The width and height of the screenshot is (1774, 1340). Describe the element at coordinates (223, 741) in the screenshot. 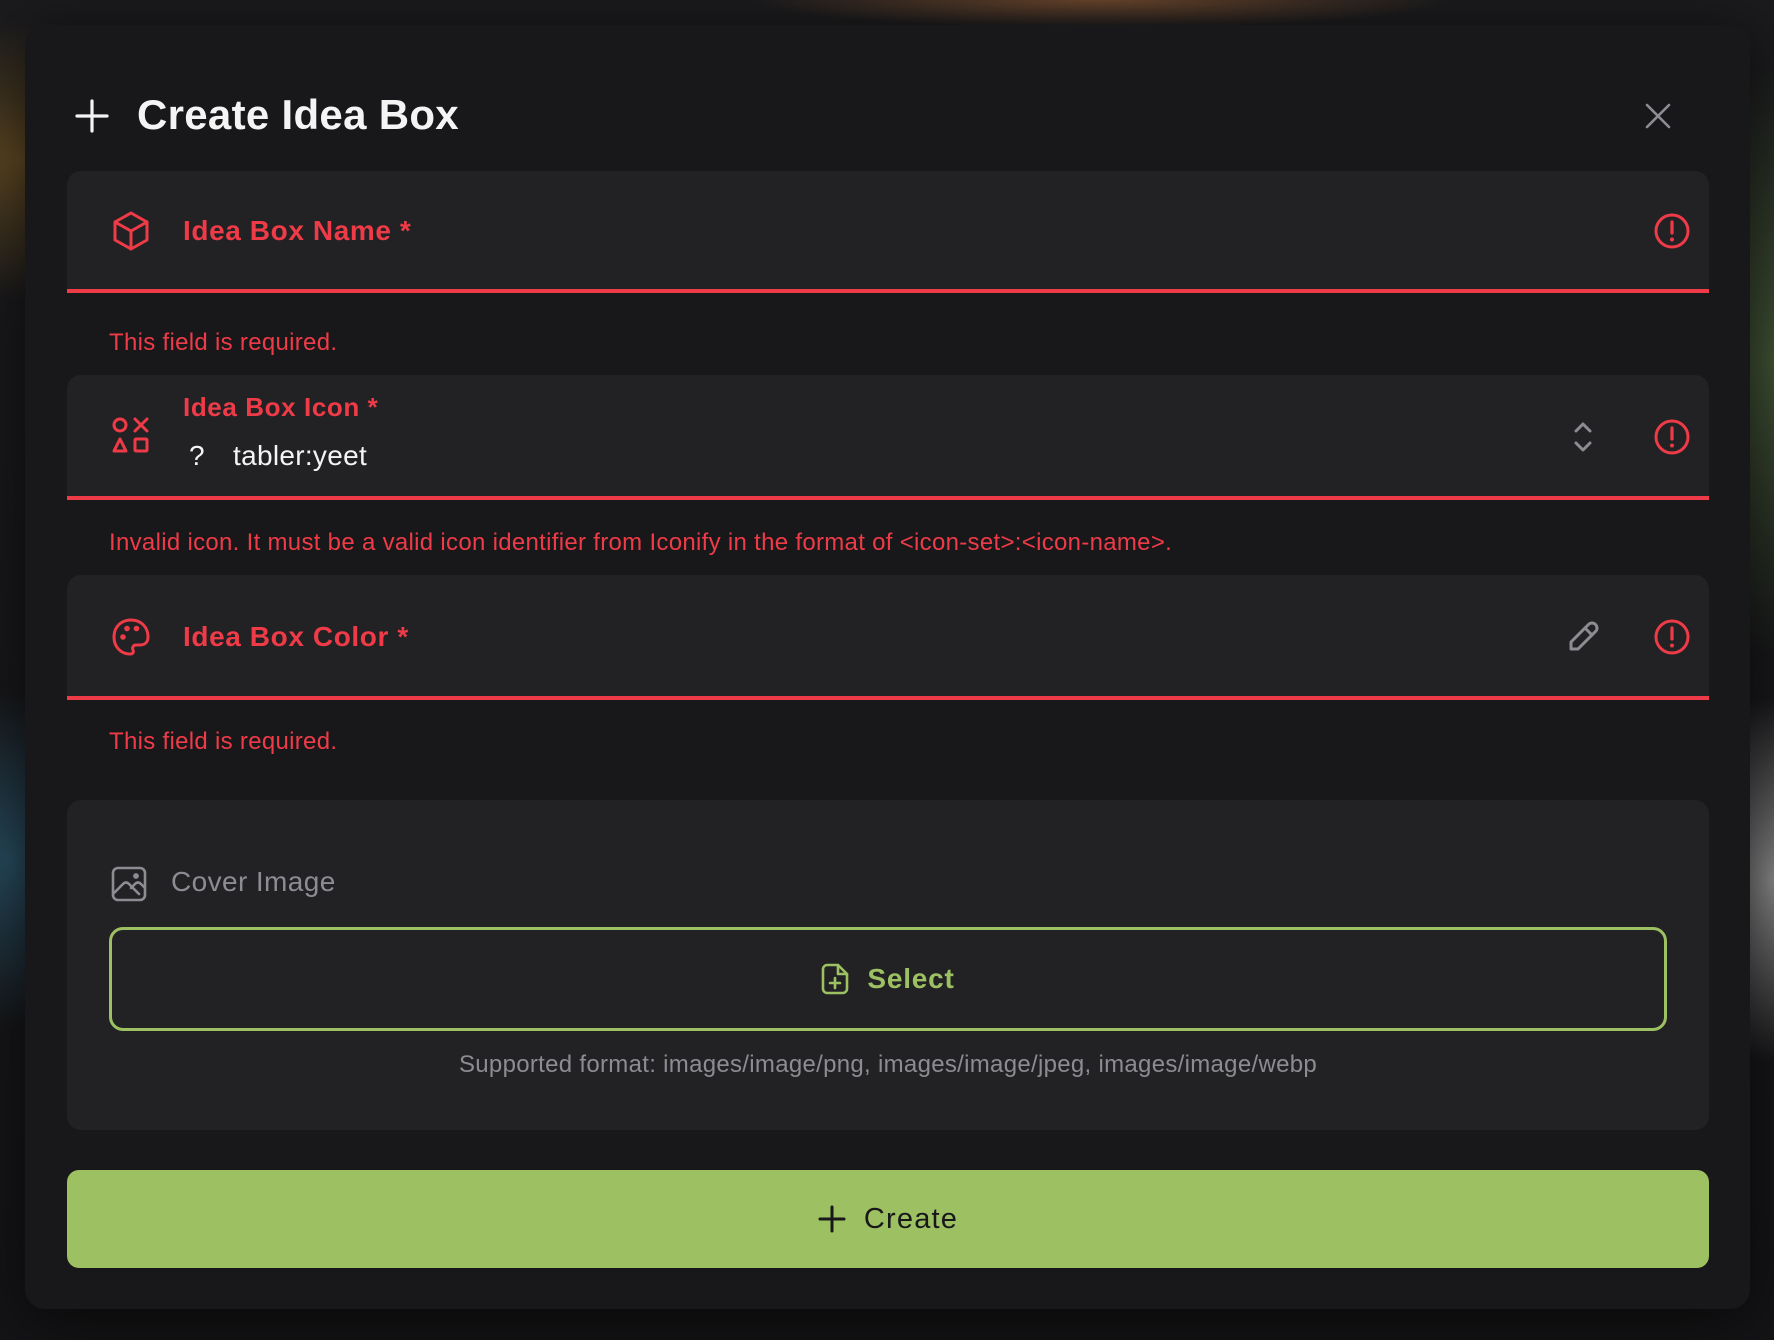

I see `color-error-message: This field is required.` at that location.